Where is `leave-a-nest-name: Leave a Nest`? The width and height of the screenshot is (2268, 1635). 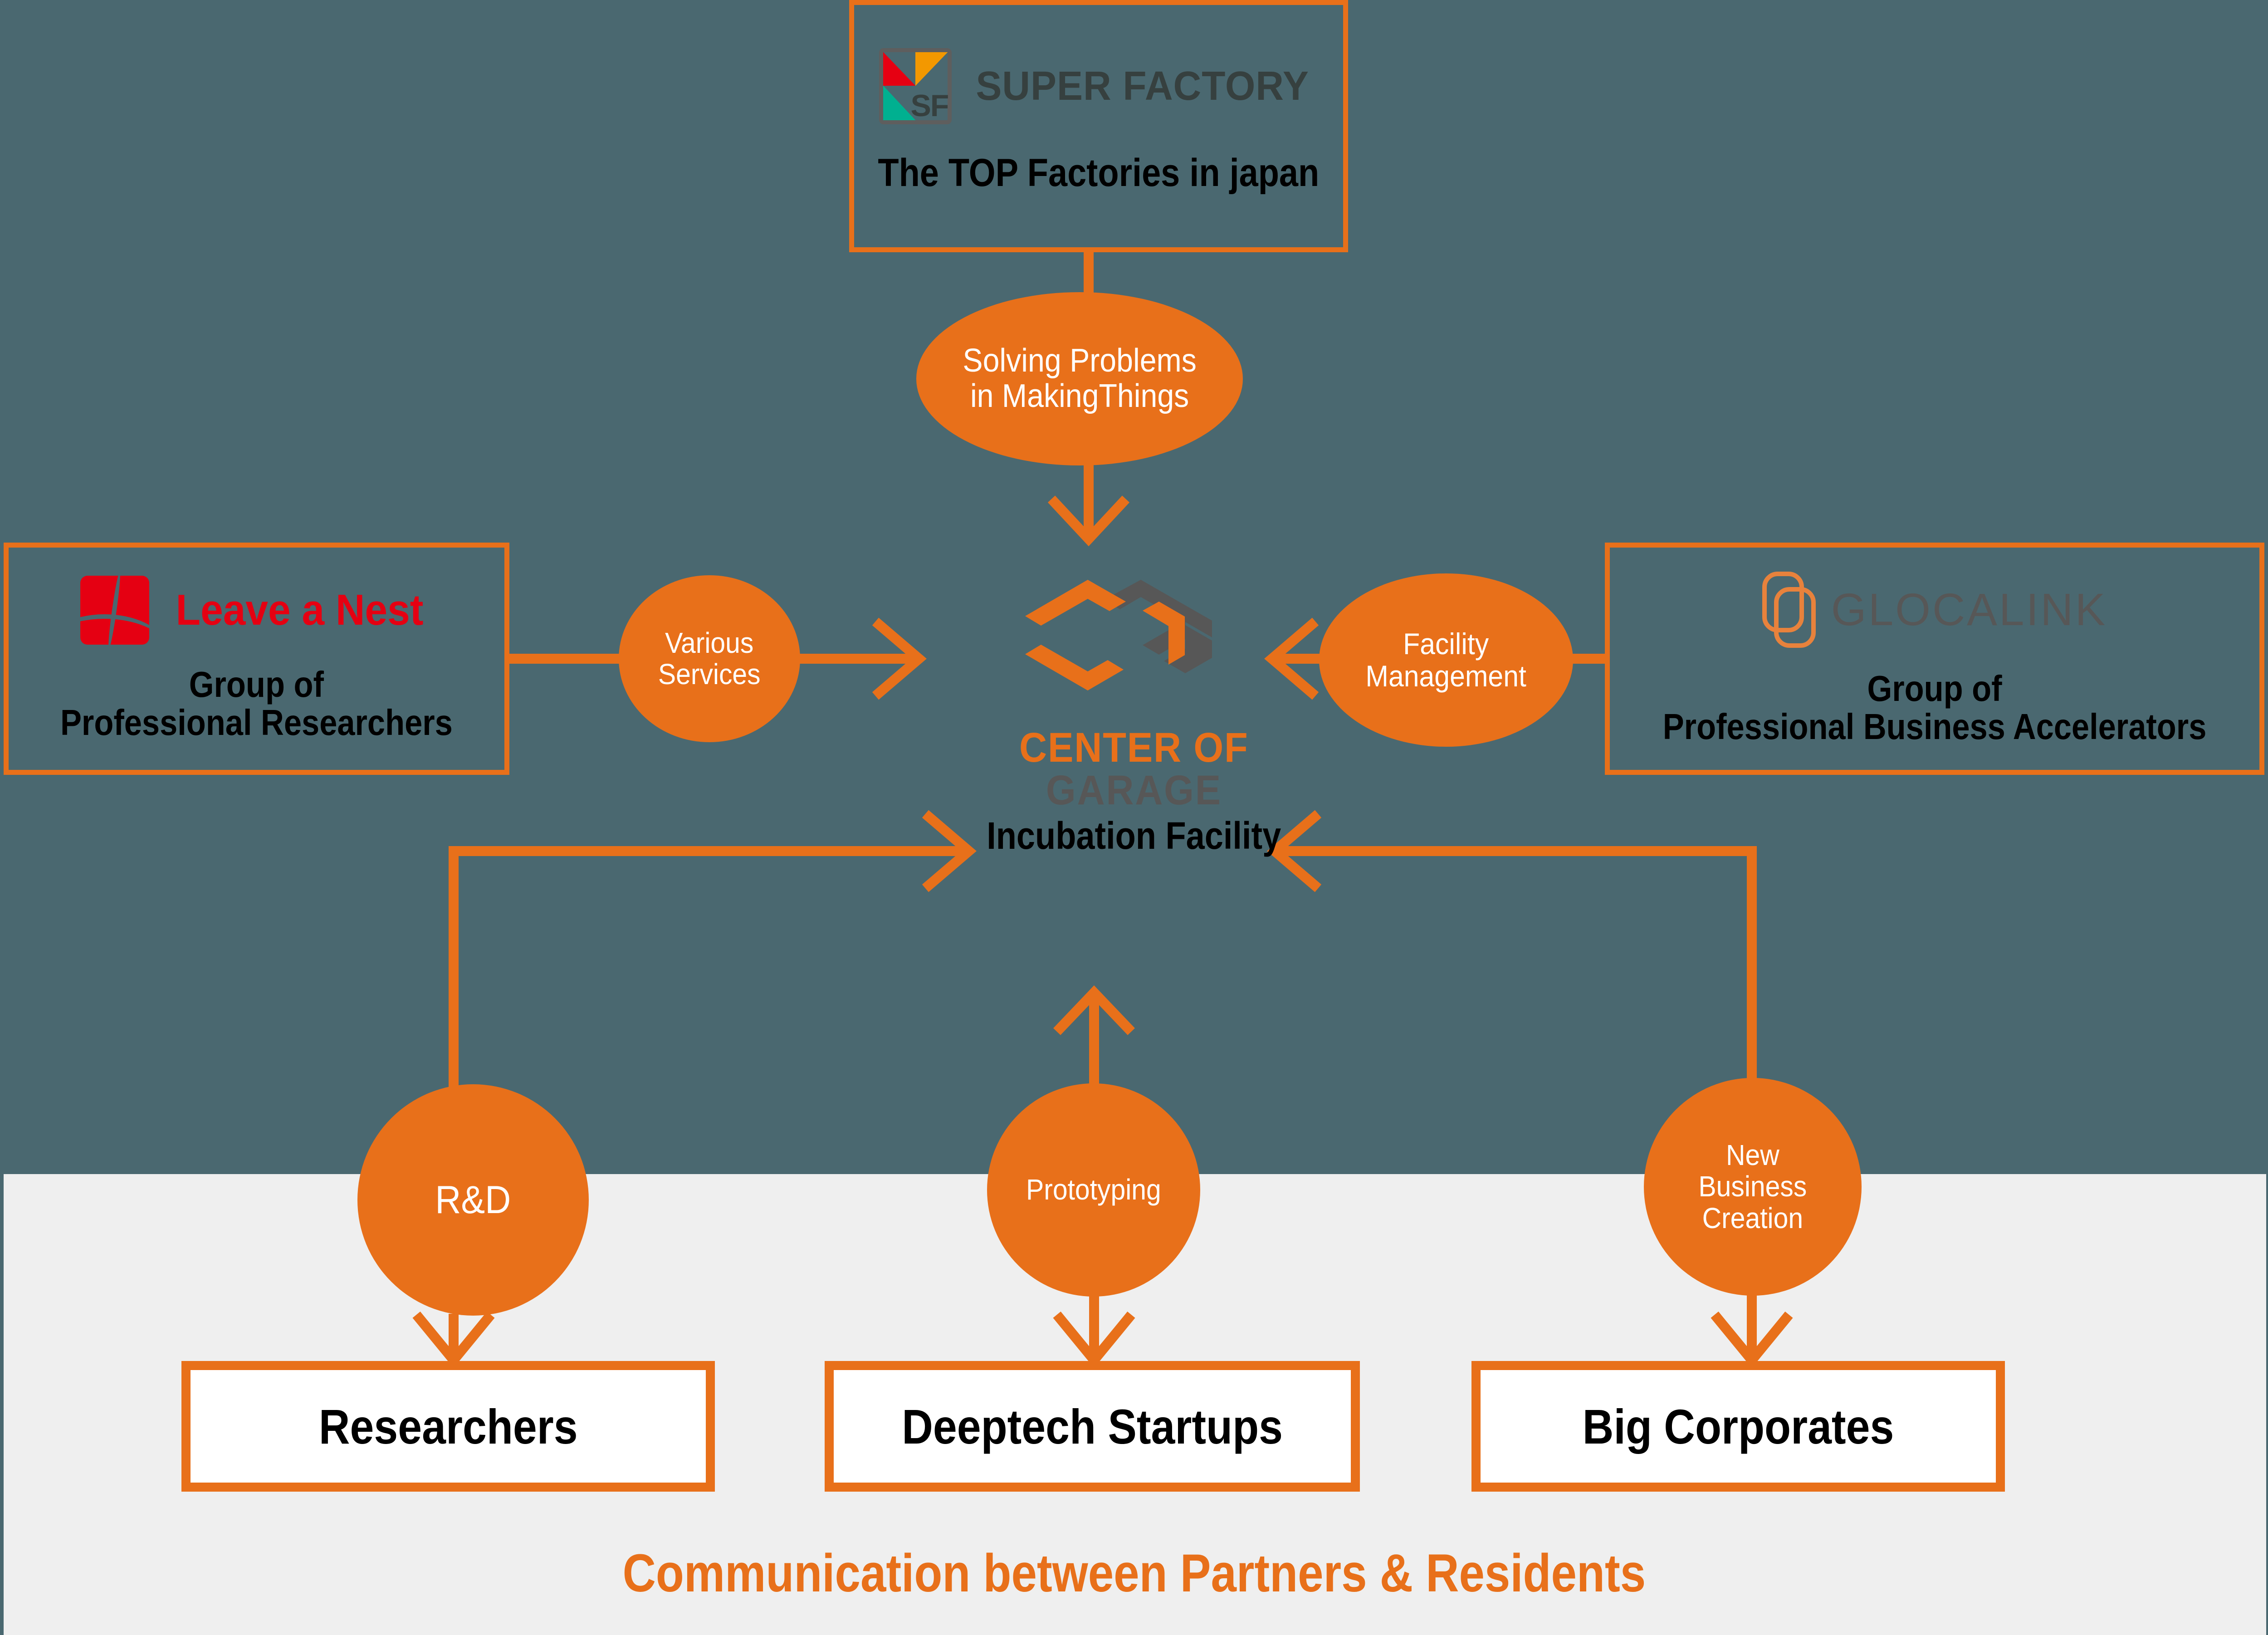
leave-a-nest-name: Leave a Nest is located at coordinates (300, 610).